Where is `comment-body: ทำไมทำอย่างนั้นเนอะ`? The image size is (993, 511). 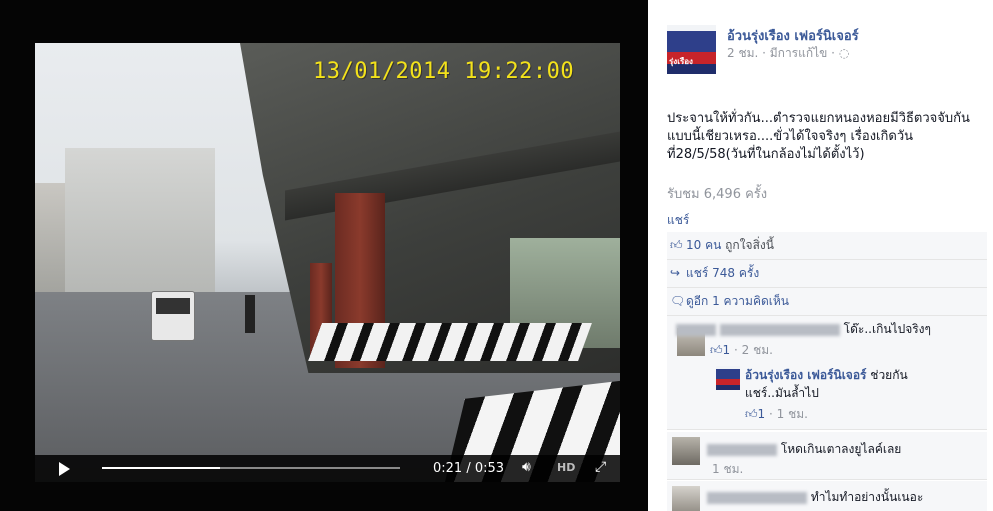
comment-body: ทำไมทำอย่างนั้นเนอะ is located at coordinates (815, 497).